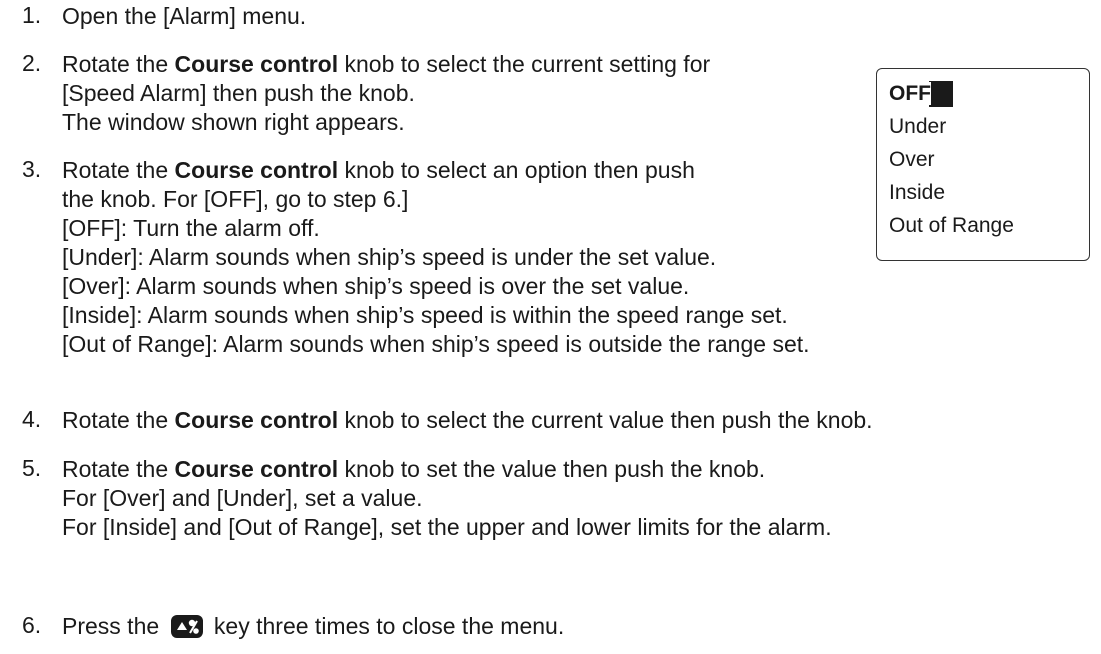  I want to click on option-out-of-range: Out of Range, so click(951, 226).